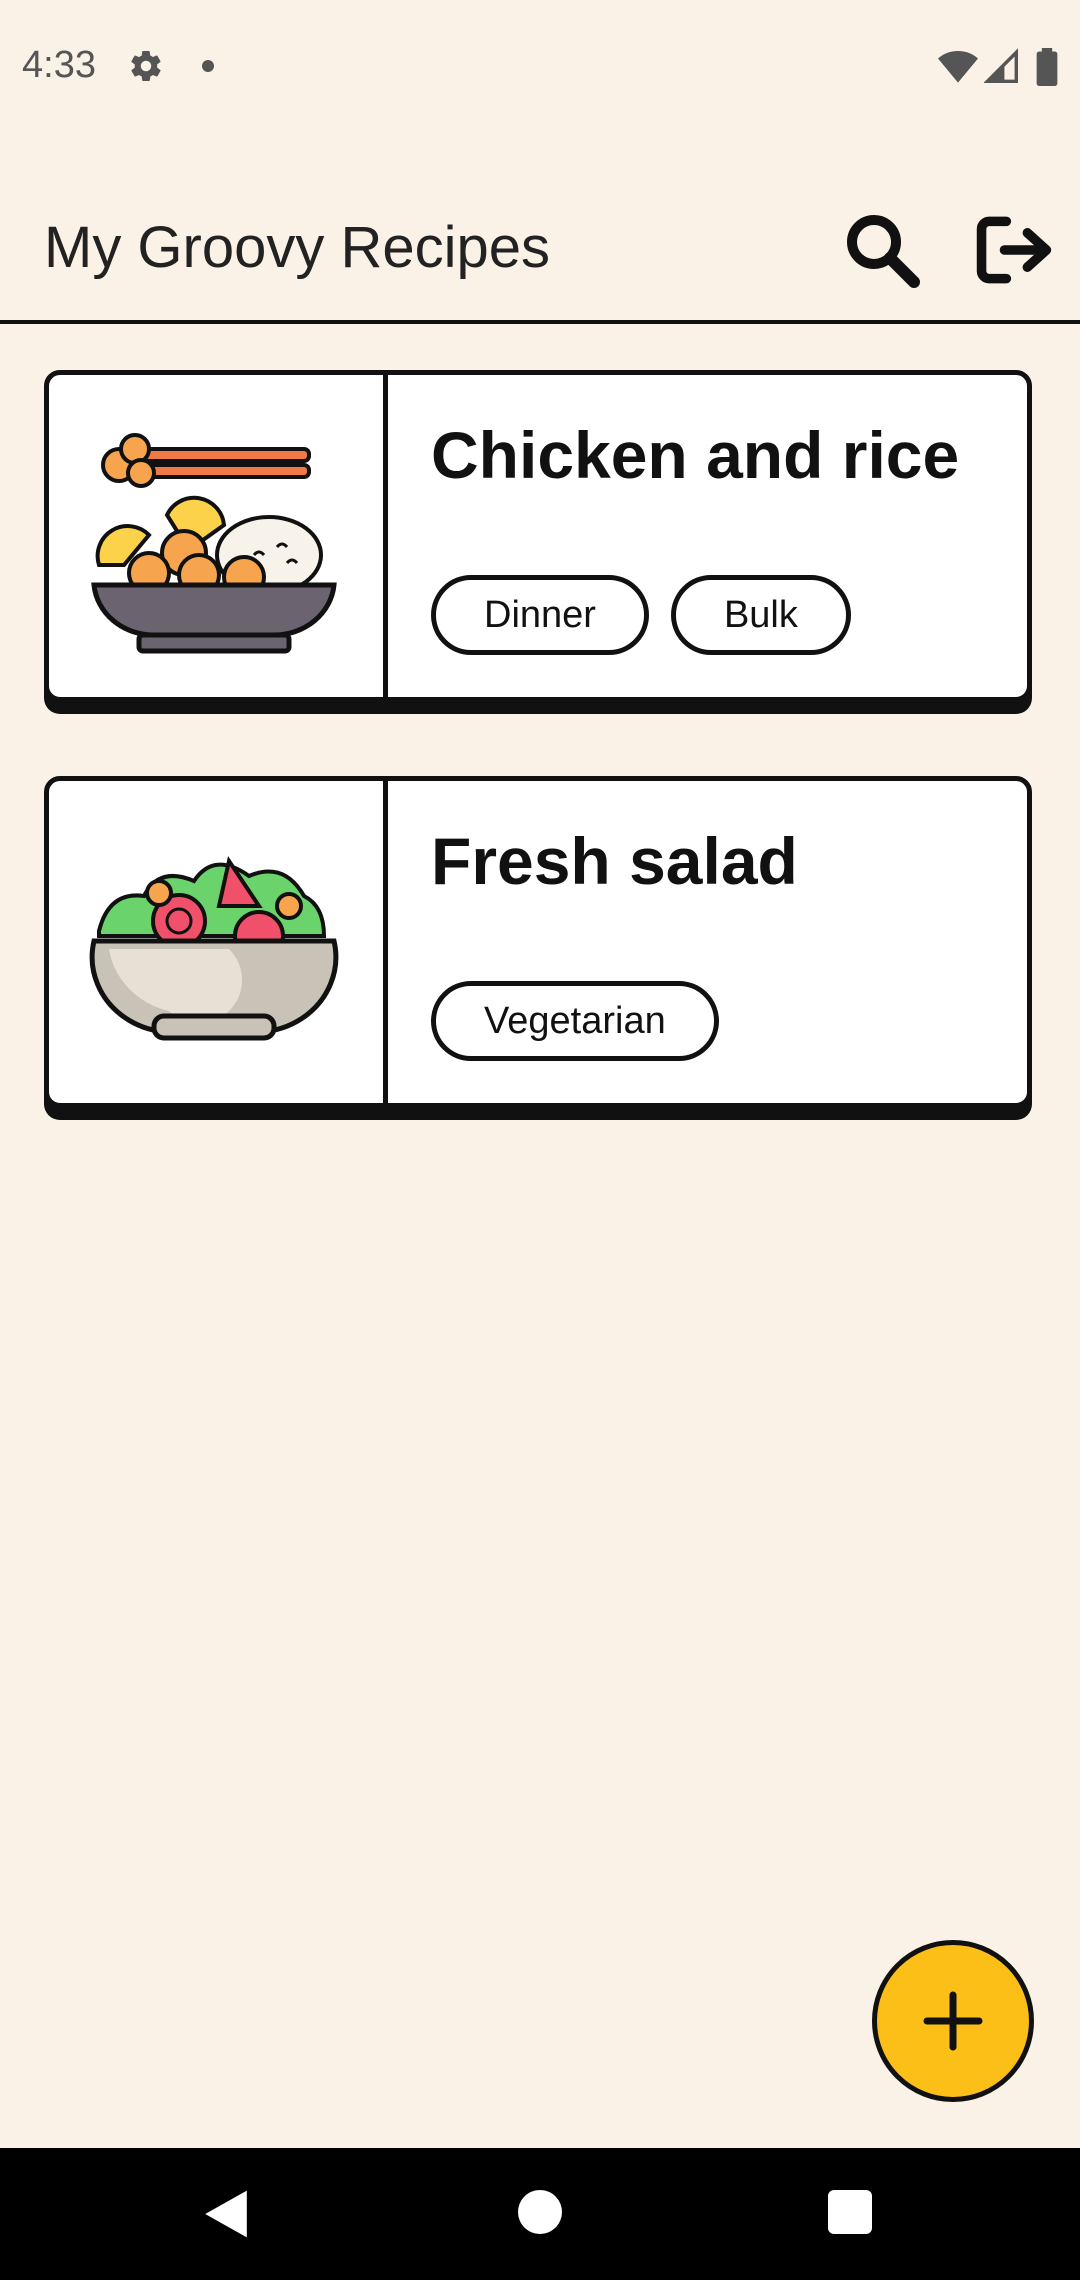 The height and width of the screenshot is (2280, 1080). What do you see at coordinates (297, 247) in the screenshot?
I see `page-title: My Groovy Recipes` at bounding box center [297, 247].